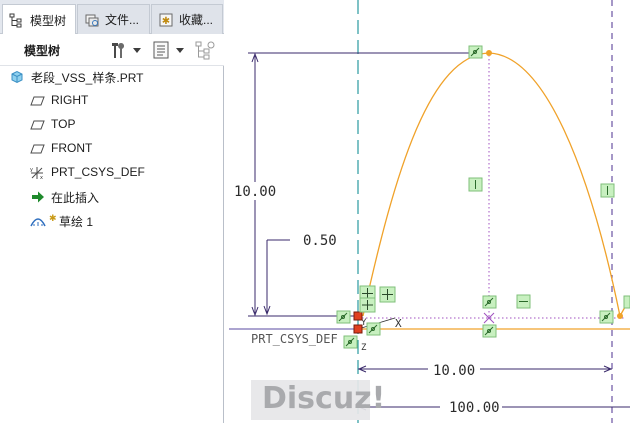 This screenshot has height=423, width=630. I want to click on spline-end-point, so click(620, 316).